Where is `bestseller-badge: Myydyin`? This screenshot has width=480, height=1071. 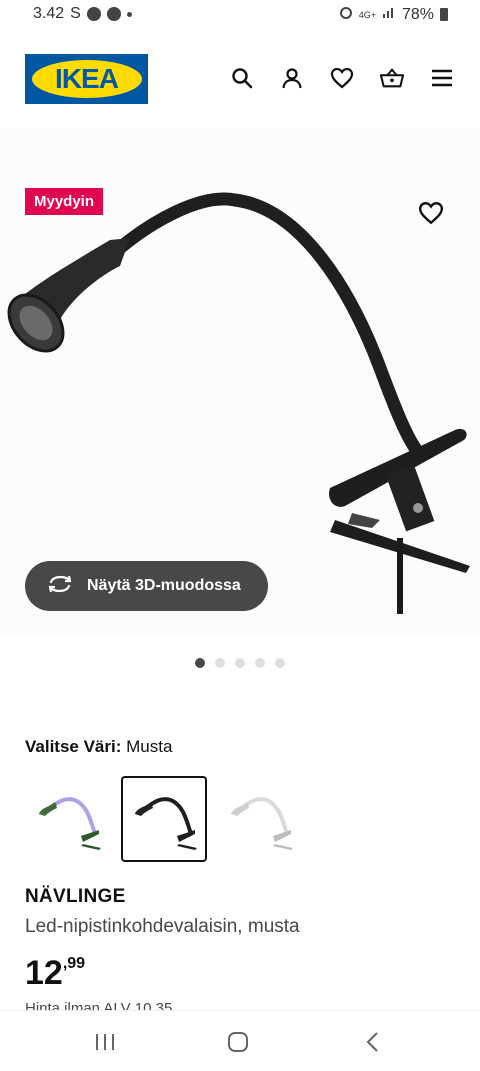
bestseller-badge: Myydyin is located at coordinates (64, 201).